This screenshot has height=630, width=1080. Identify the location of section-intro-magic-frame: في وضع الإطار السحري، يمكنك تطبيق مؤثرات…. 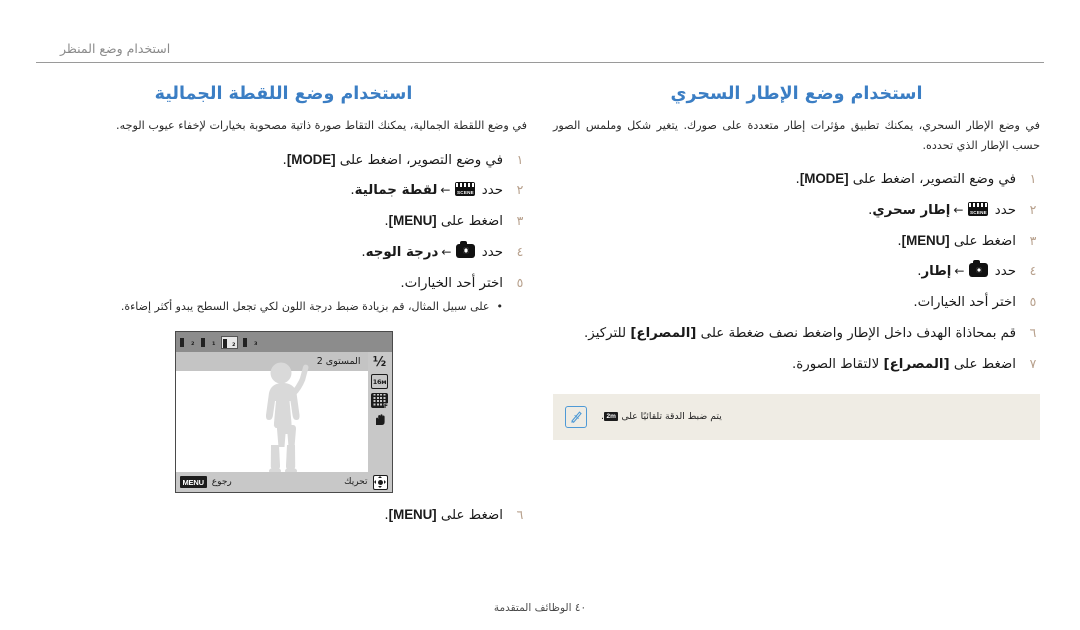
(796, 135).